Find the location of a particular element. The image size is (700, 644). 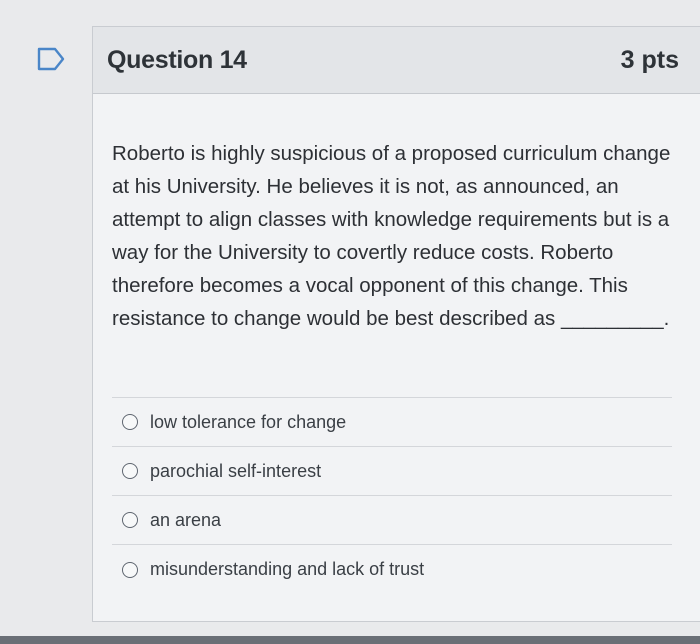

answer-option: misunderstanding and lack of trust is located at coordinates (392, 569).